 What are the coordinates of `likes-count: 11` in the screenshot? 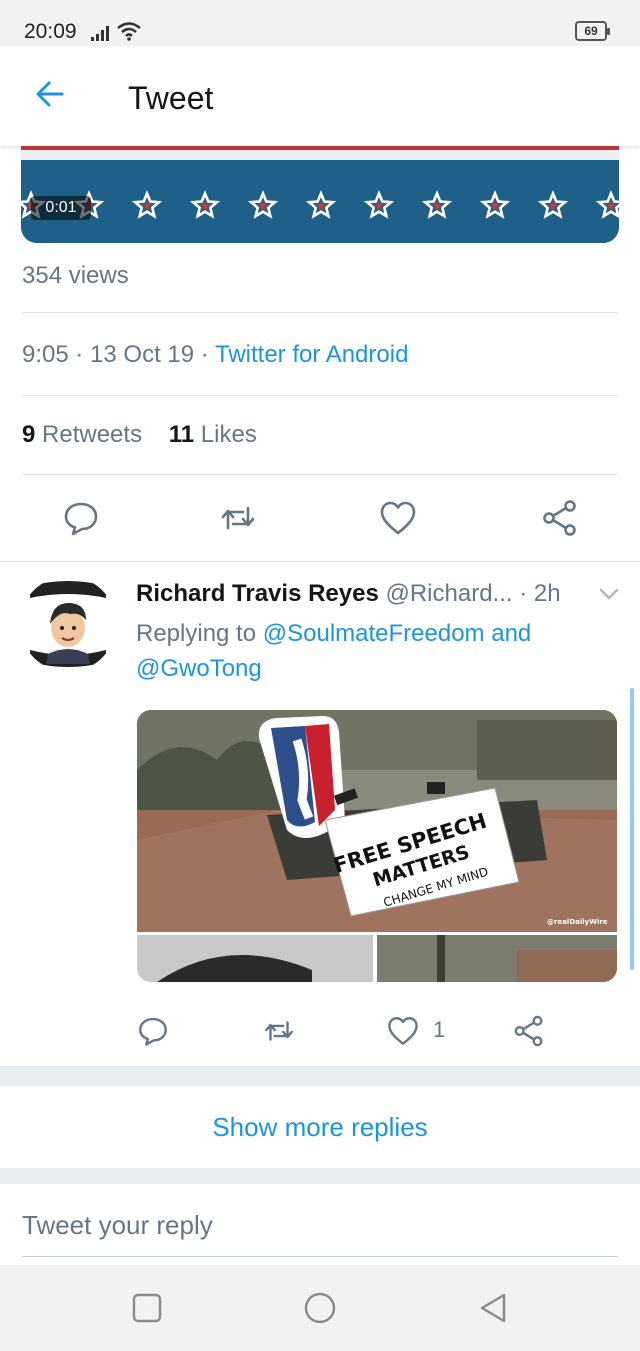 It's located at (181, 434).